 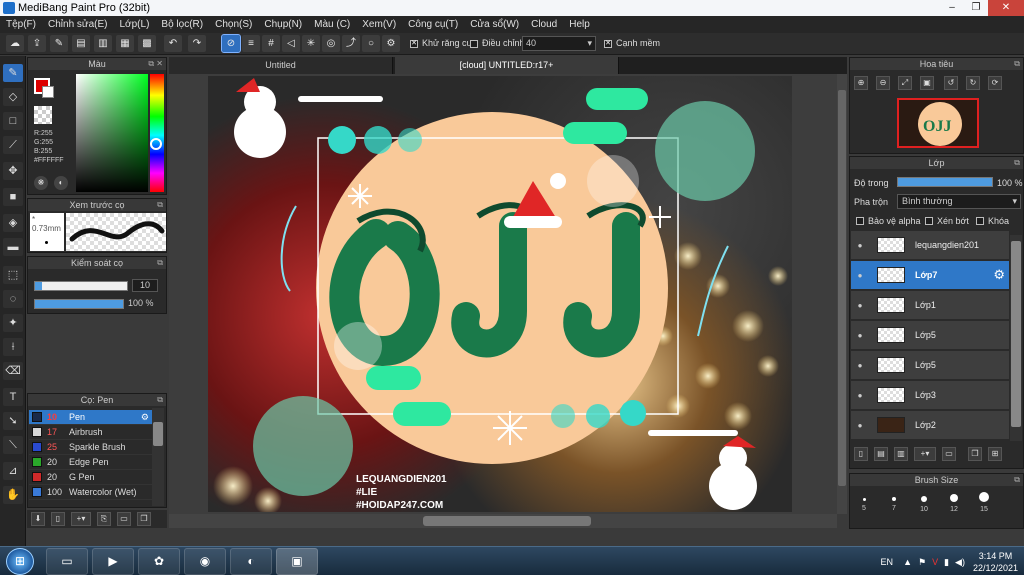 I want to click on coccoc-browser-icon: ✿, so click(x=159, y=561).